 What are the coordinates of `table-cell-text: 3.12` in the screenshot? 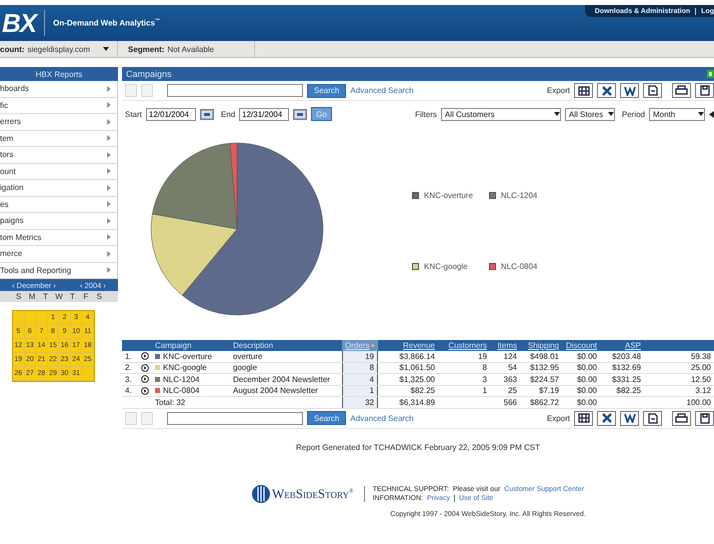 It's located at (703, 391).